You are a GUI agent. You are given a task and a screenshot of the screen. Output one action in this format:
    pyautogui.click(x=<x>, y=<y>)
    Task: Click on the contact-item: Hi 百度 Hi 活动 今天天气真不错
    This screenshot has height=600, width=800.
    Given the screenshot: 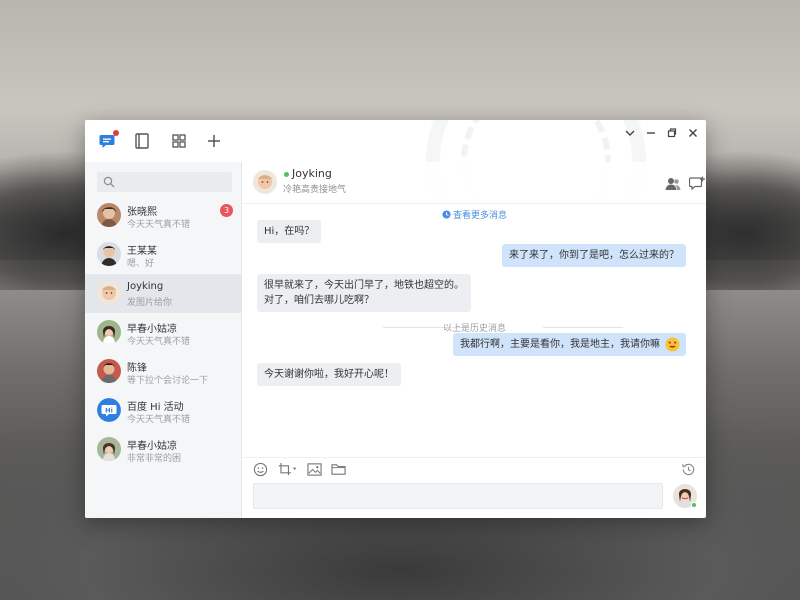 What is the action you would take?
    pyautogui.click(x=163, y=410)
    